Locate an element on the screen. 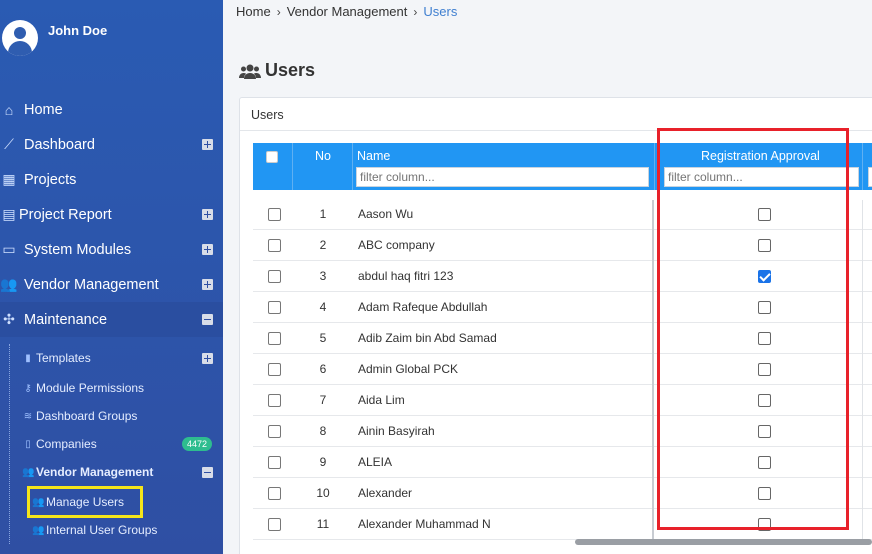 The height and width of the screenshot is (554, 872). sidebar-item-label: Vendor Management is located at coordinates (91, 284).